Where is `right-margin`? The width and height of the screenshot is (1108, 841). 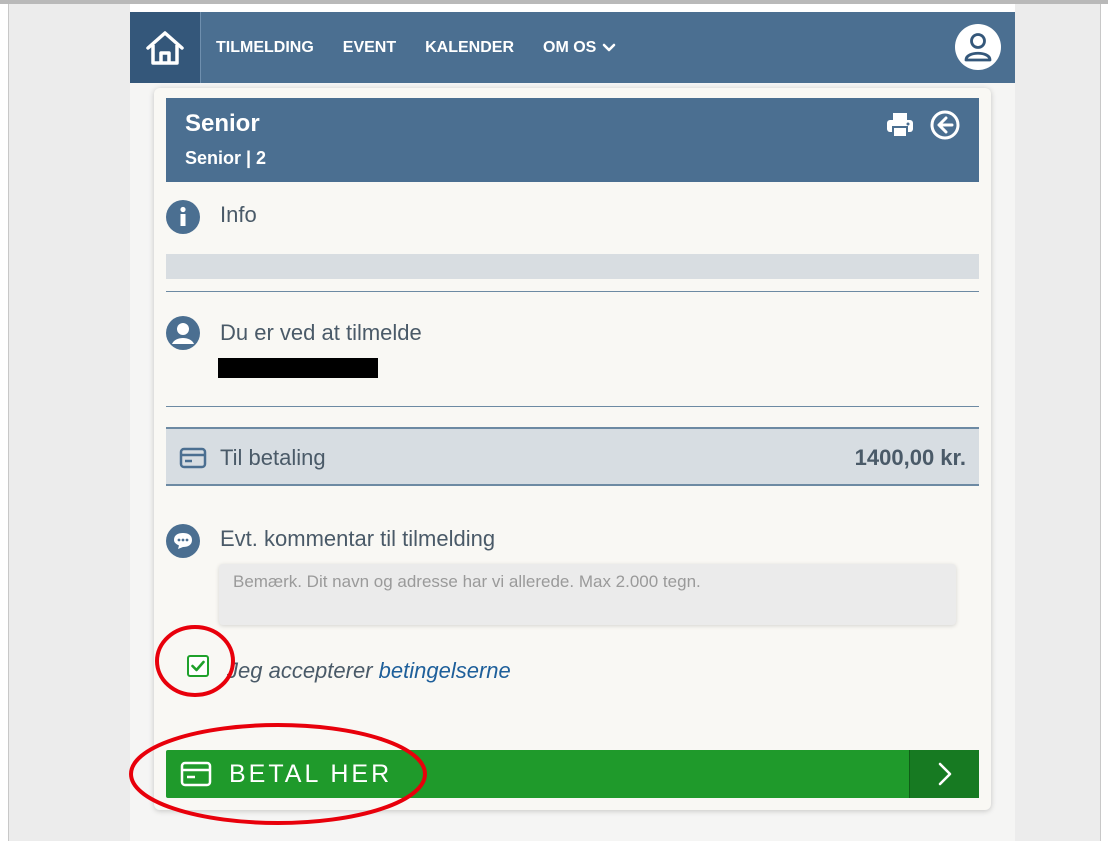 right-margin is located at coordinates (1058, 422).